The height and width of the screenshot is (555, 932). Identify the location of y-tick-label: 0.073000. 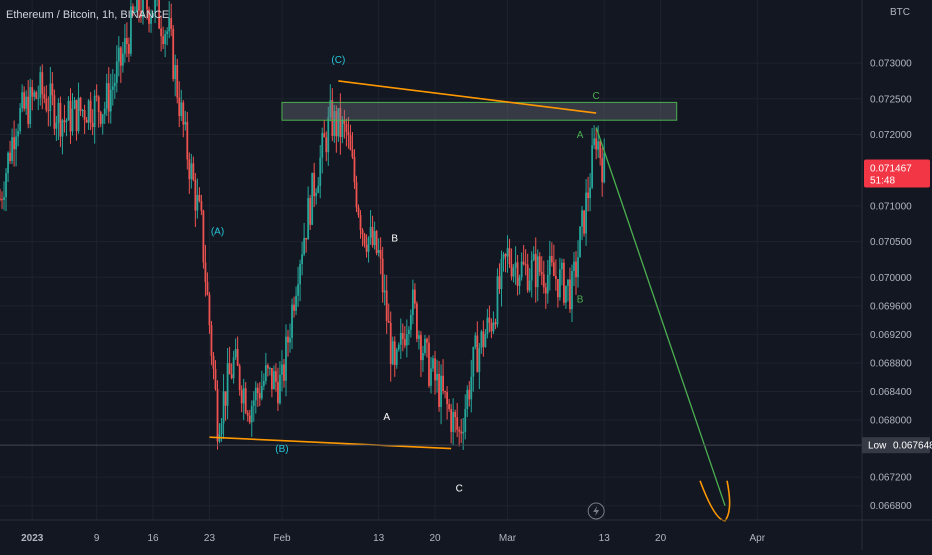
(891, 64).